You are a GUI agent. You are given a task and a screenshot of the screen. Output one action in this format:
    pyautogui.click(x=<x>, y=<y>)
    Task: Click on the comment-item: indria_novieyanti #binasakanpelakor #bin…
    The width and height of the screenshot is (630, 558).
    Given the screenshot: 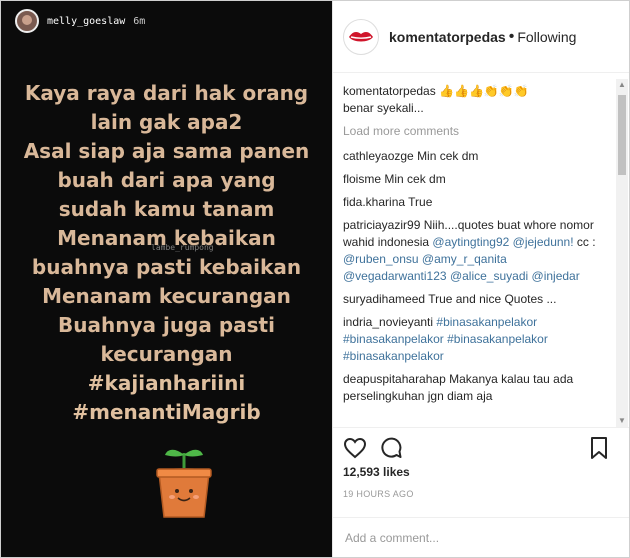 What is the action you would take?
    pyautogui.click(x=477, y=339)
    